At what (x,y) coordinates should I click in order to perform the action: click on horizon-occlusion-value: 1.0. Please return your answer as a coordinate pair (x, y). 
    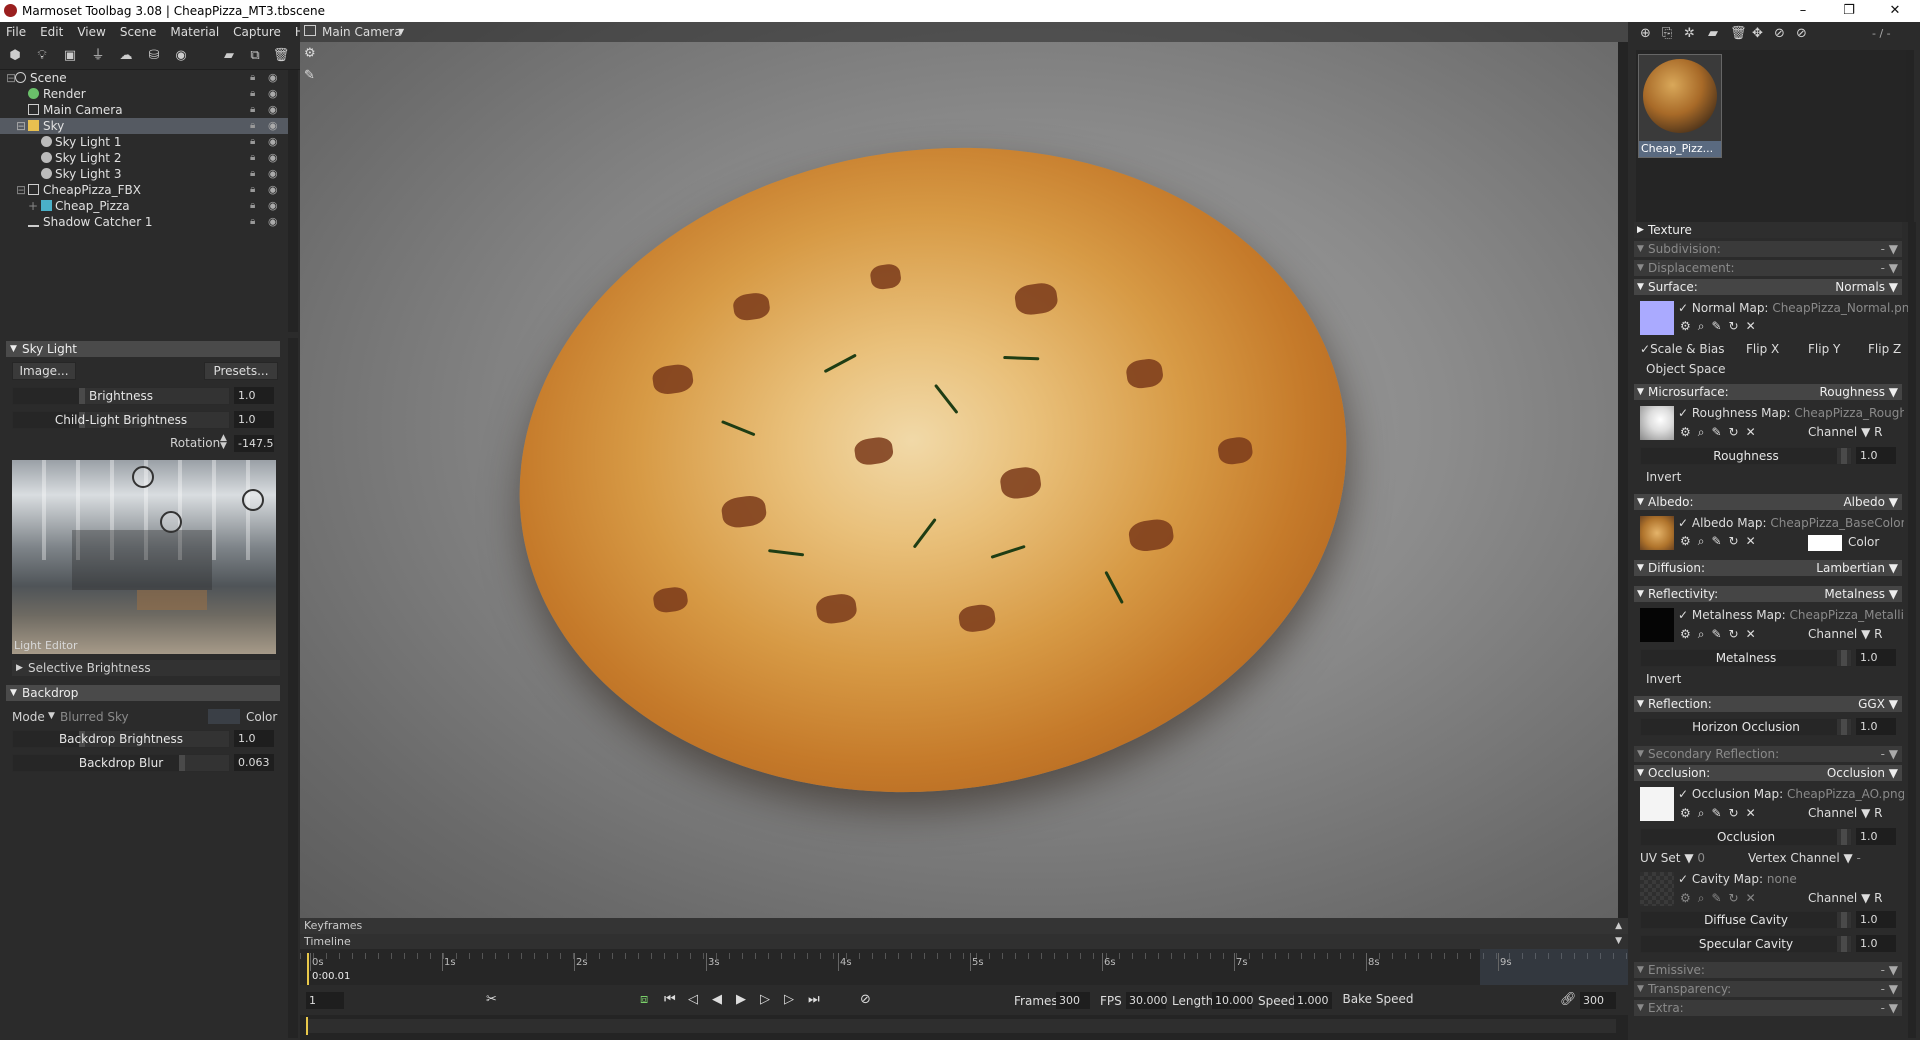
    Looking at the image, I should click on (1876, 726).